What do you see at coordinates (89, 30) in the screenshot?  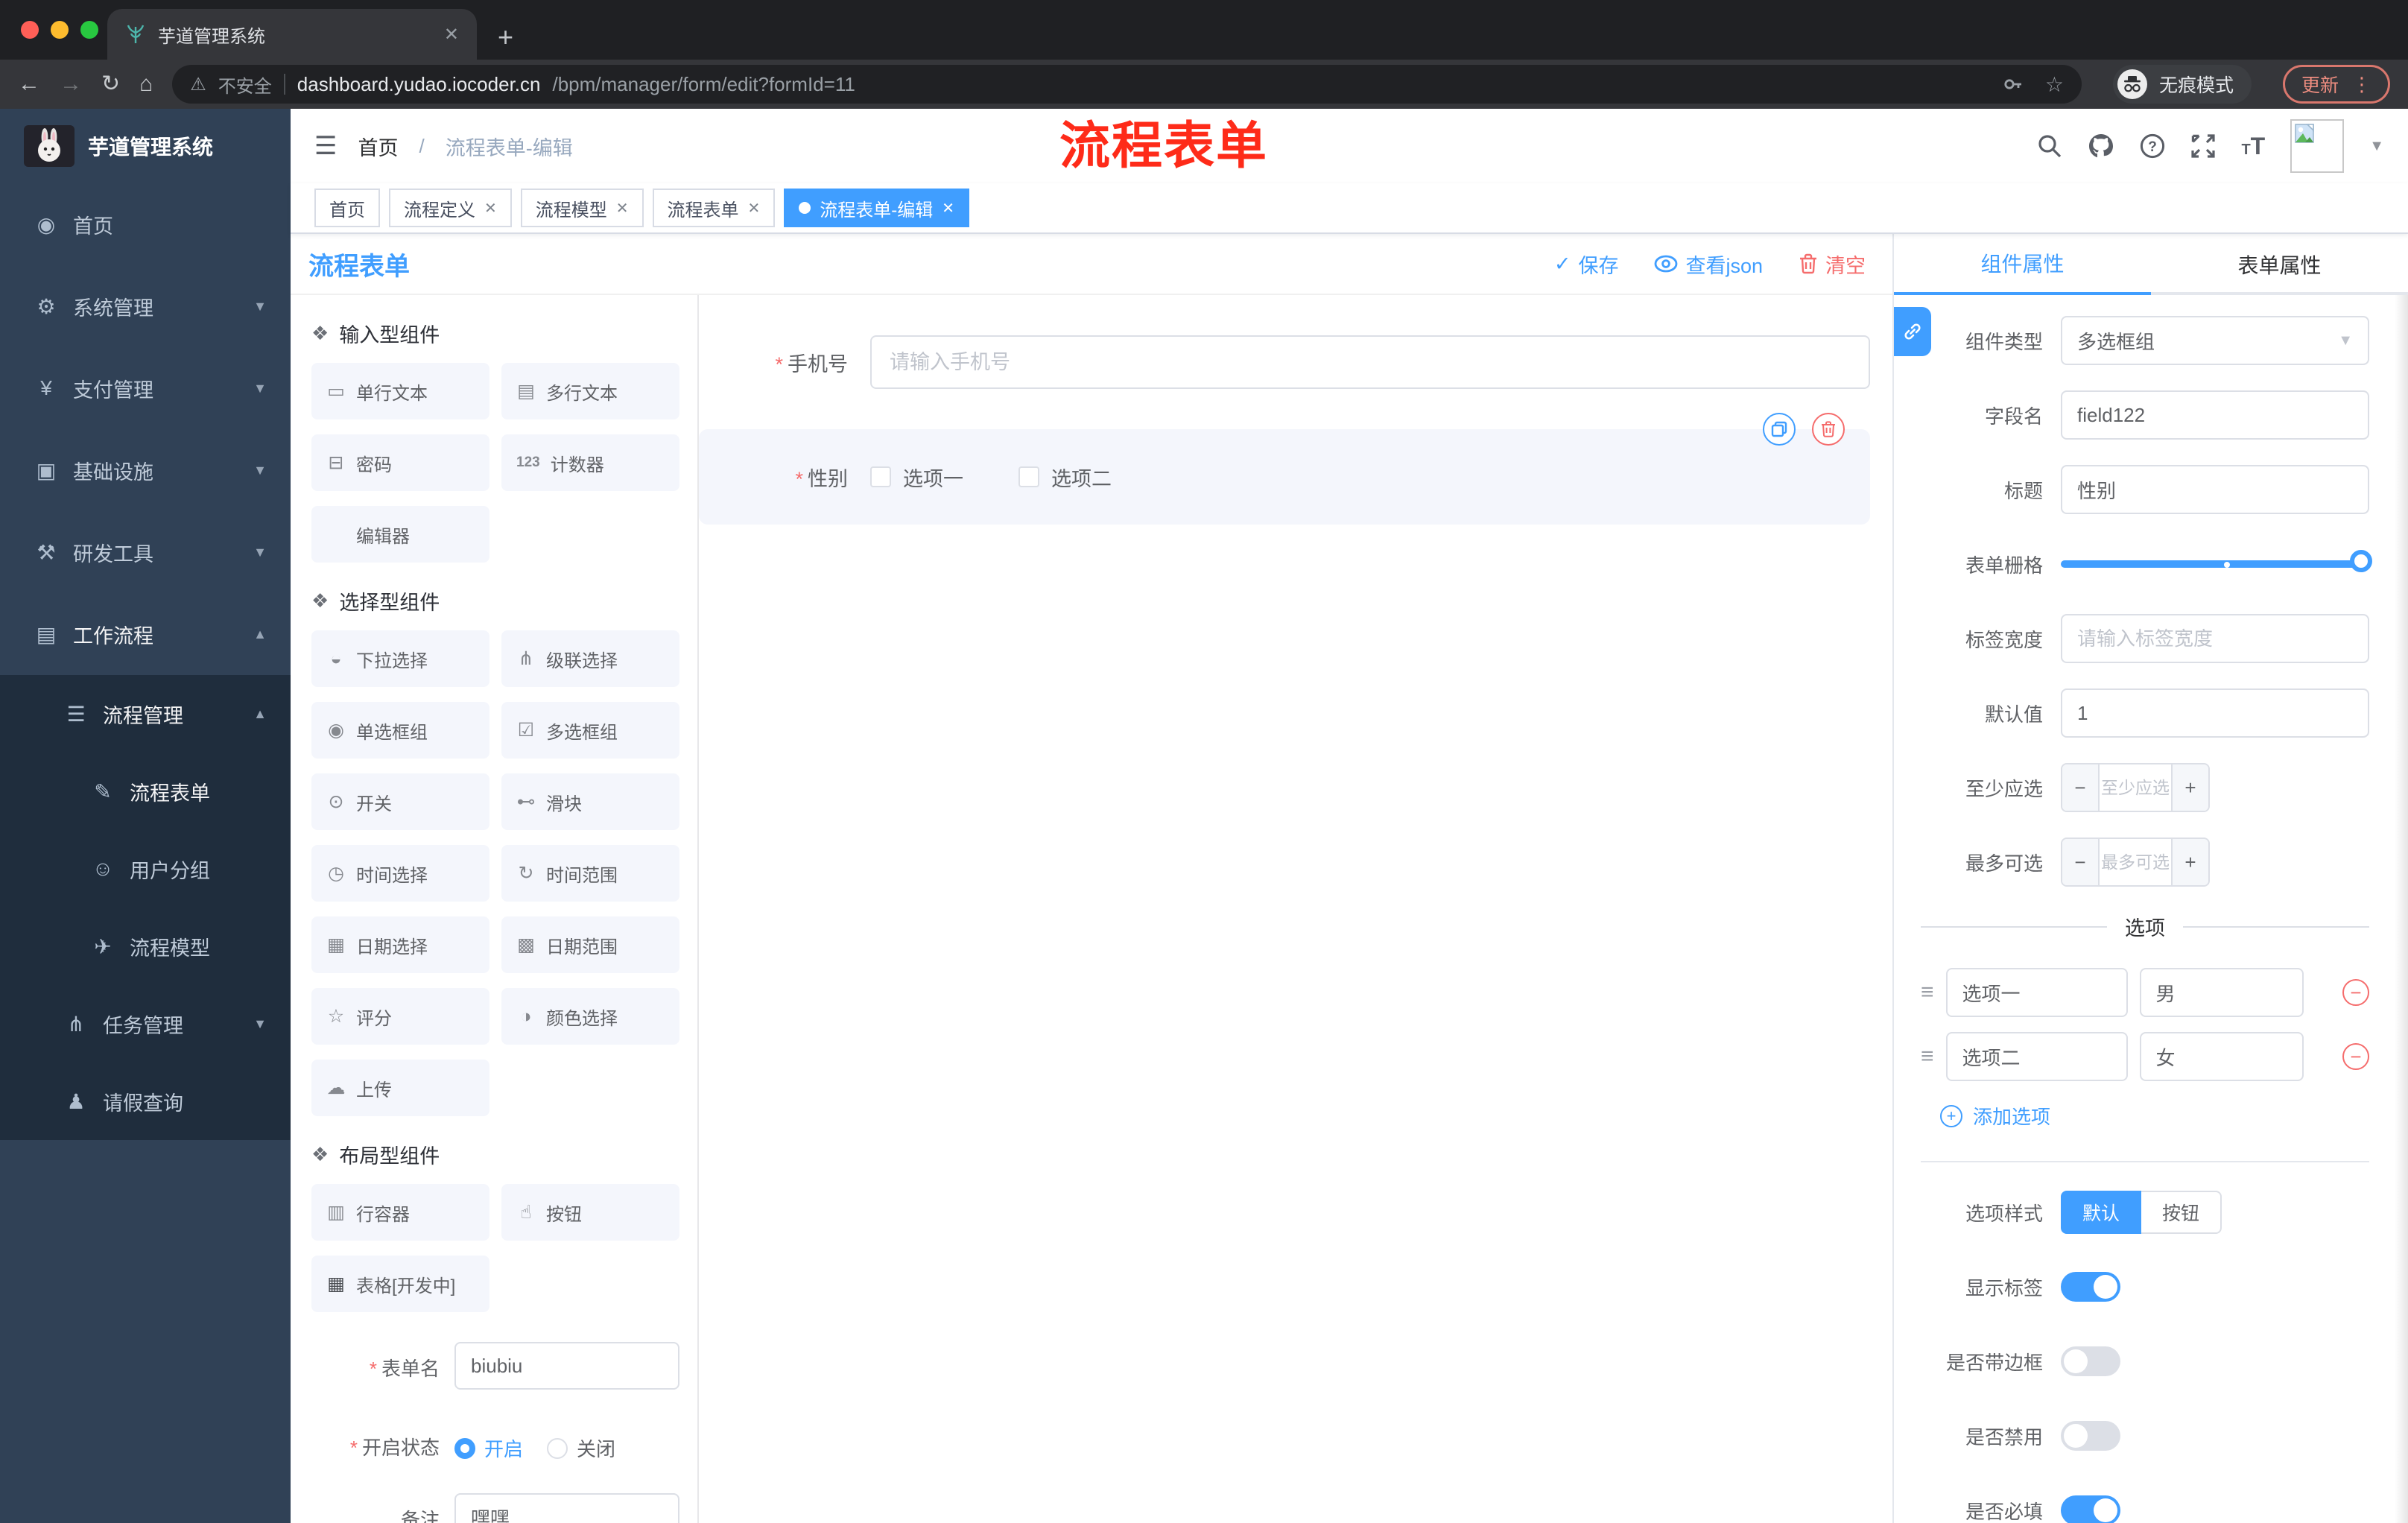 I see `zoom-window-button` at bounding box center [89, 30].